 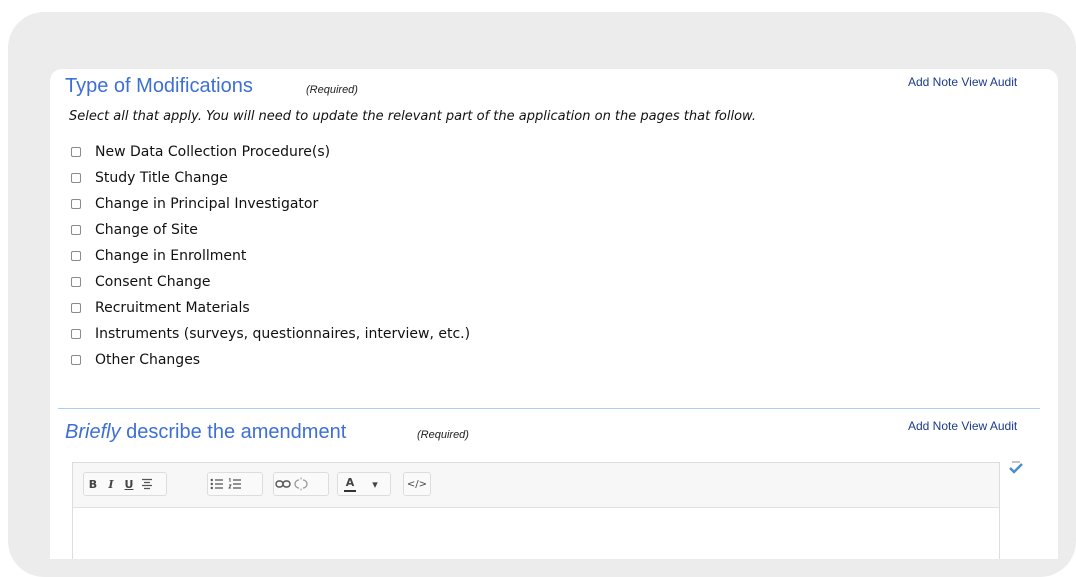 I want to click on section-title-amendment: Briefly describe the amendment, so click(x=205, y=432).